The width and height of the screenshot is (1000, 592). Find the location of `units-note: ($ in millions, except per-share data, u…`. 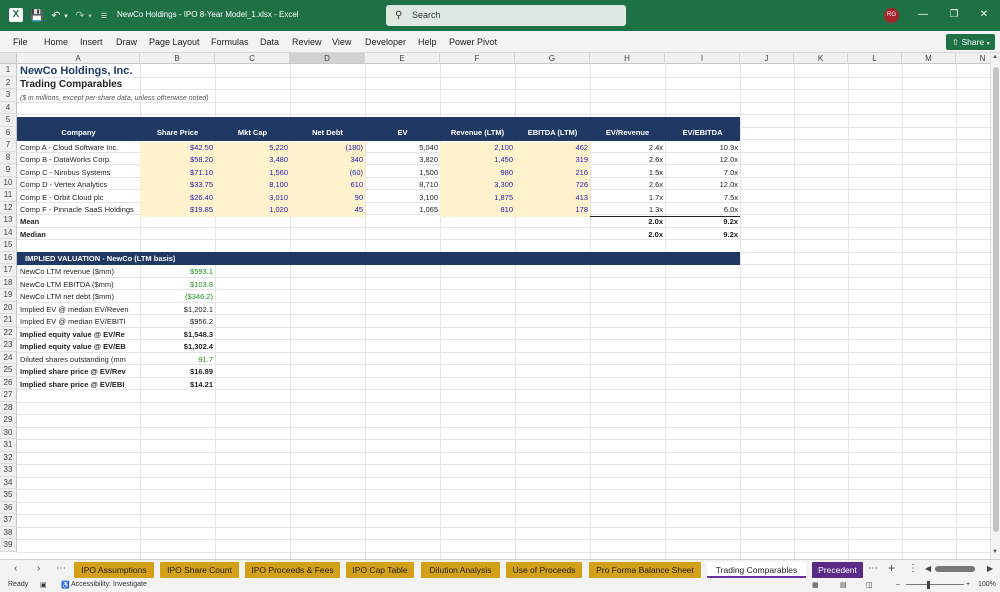

units-note: ($ in millions, except per-share data, u… is located at coordinates (114, 99).